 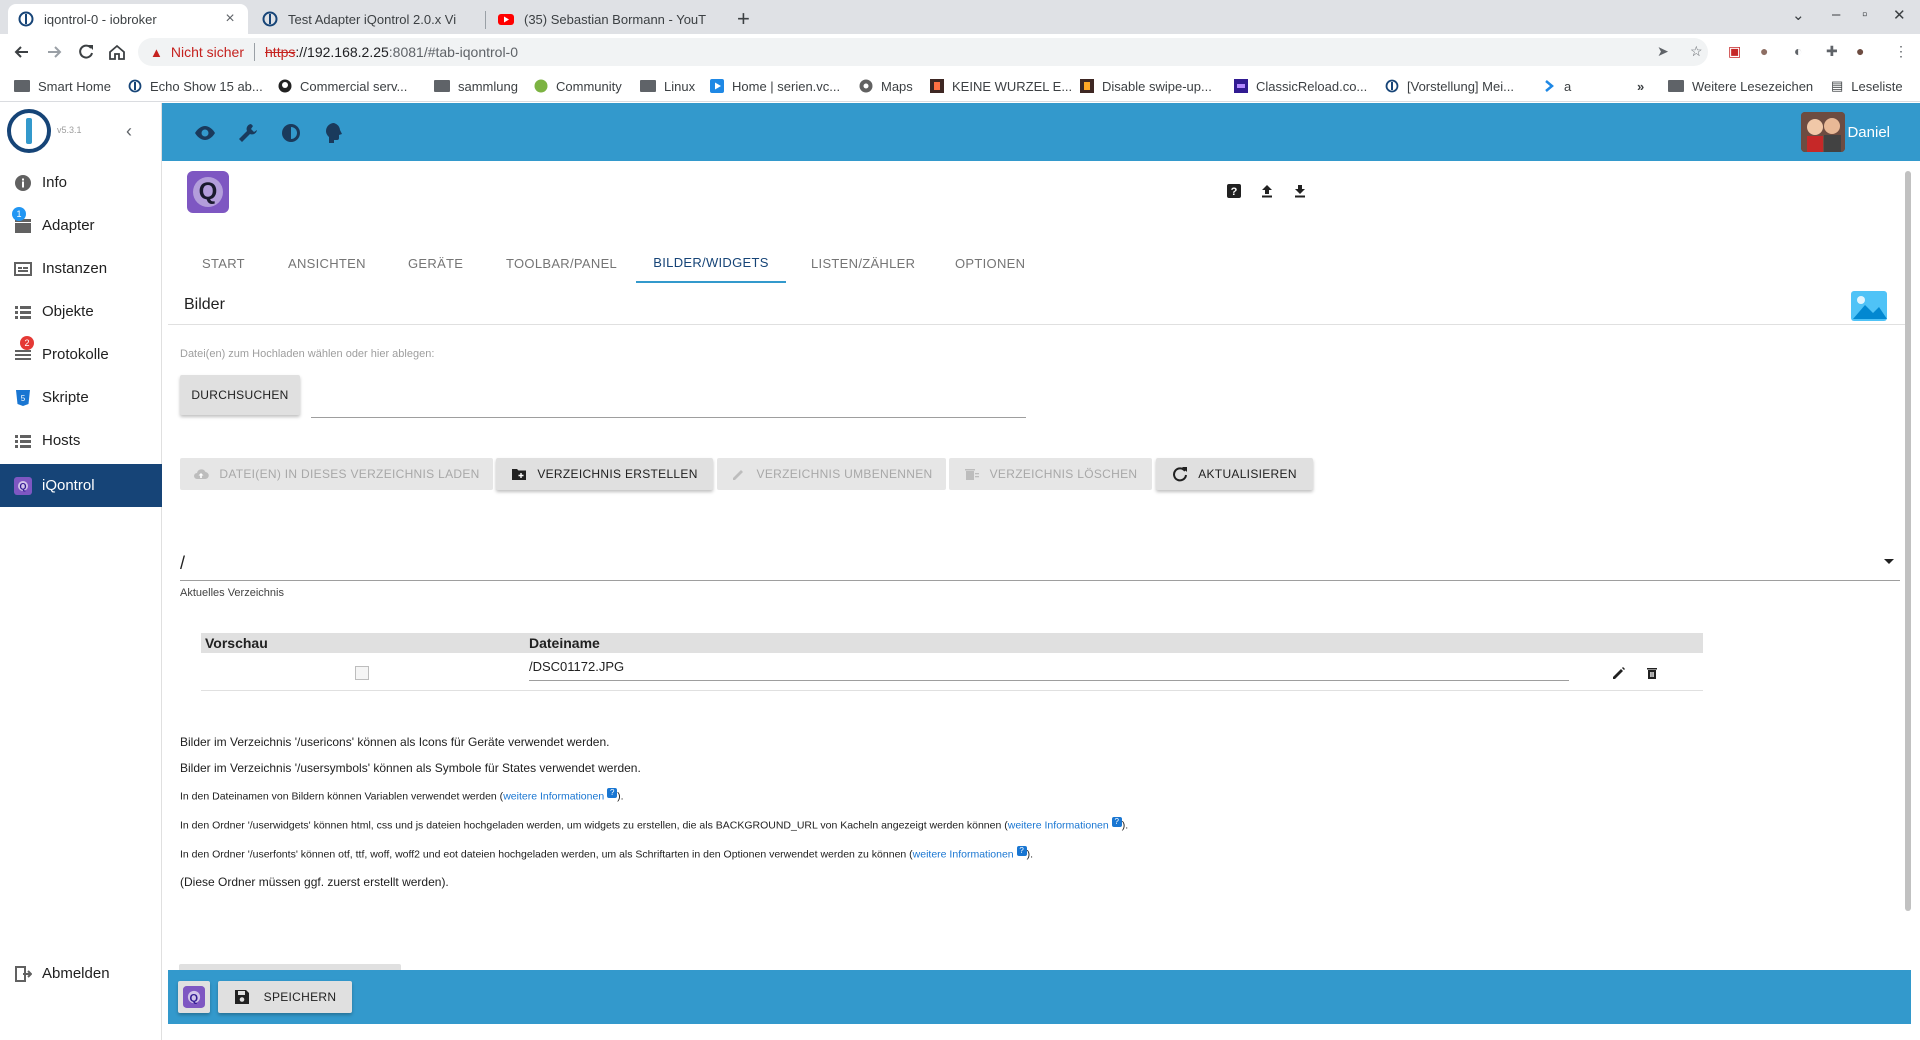 What do you see at coordinates (1836, 14) in the screenshot?
I see `minimize-icon: –` at bounding box center [1836, 14].